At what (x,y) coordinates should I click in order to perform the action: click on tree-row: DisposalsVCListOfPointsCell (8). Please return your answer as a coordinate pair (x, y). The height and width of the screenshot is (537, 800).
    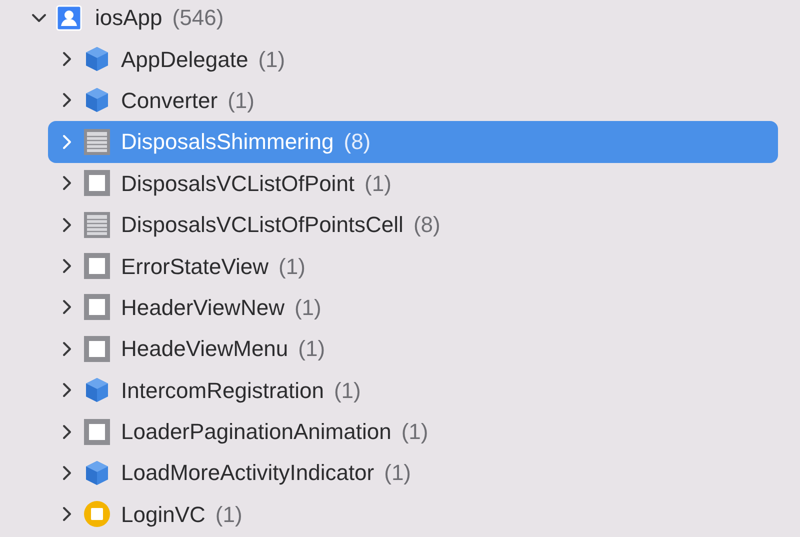
    Looking at the image, I should click on (413, 225).